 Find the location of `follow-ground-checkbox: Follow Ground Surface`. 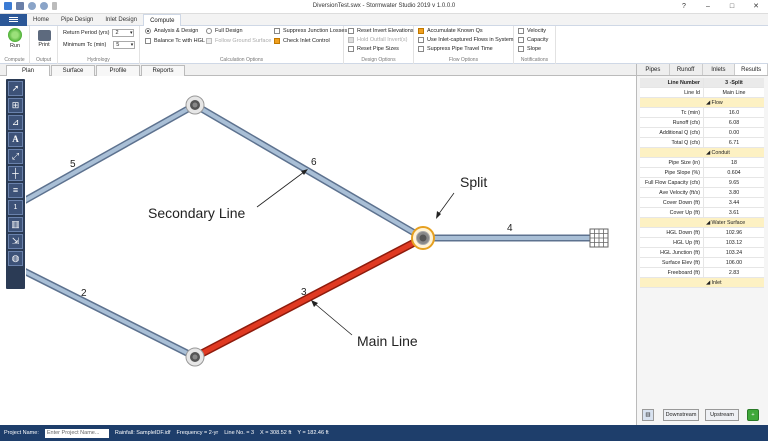

follow-ground-checkbox: Follow Ground Surface is located at coordinates (238, 41).